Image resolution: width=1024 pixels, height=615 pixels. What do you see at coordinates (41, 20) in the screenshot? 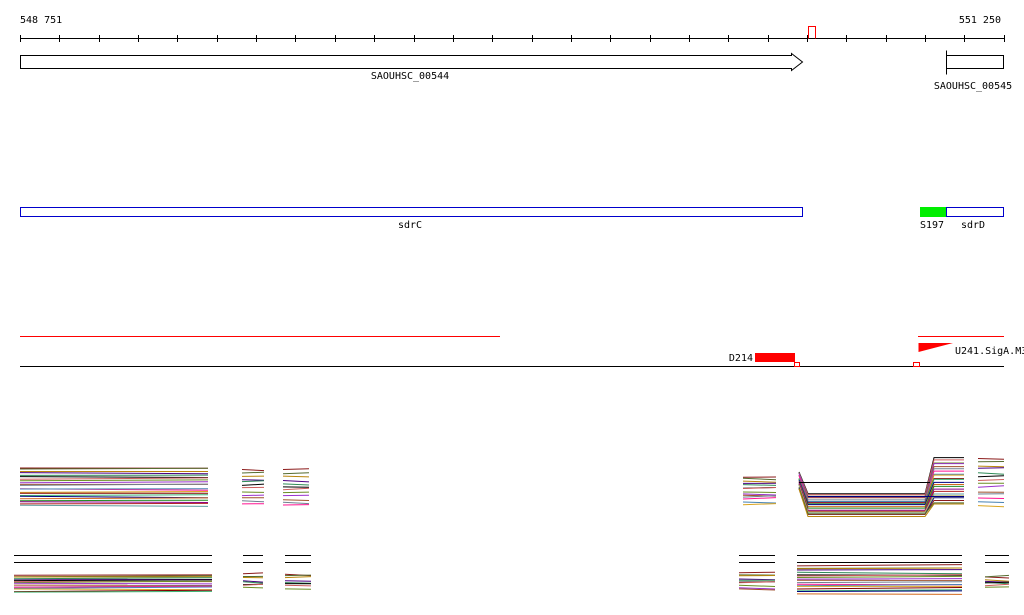
I see `ruler-start-label: 548 751` at bounding box center [41, 20].